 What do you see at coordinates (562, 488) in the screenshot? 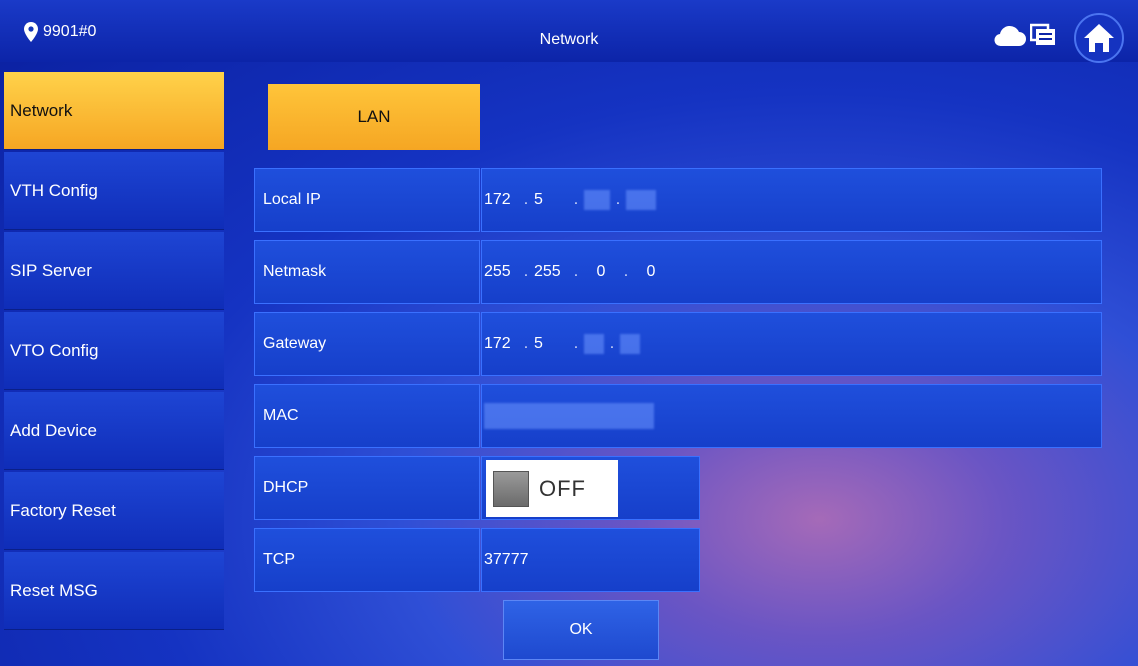
I see `dhcp-state: OFF` at bounding box center [562, 488].